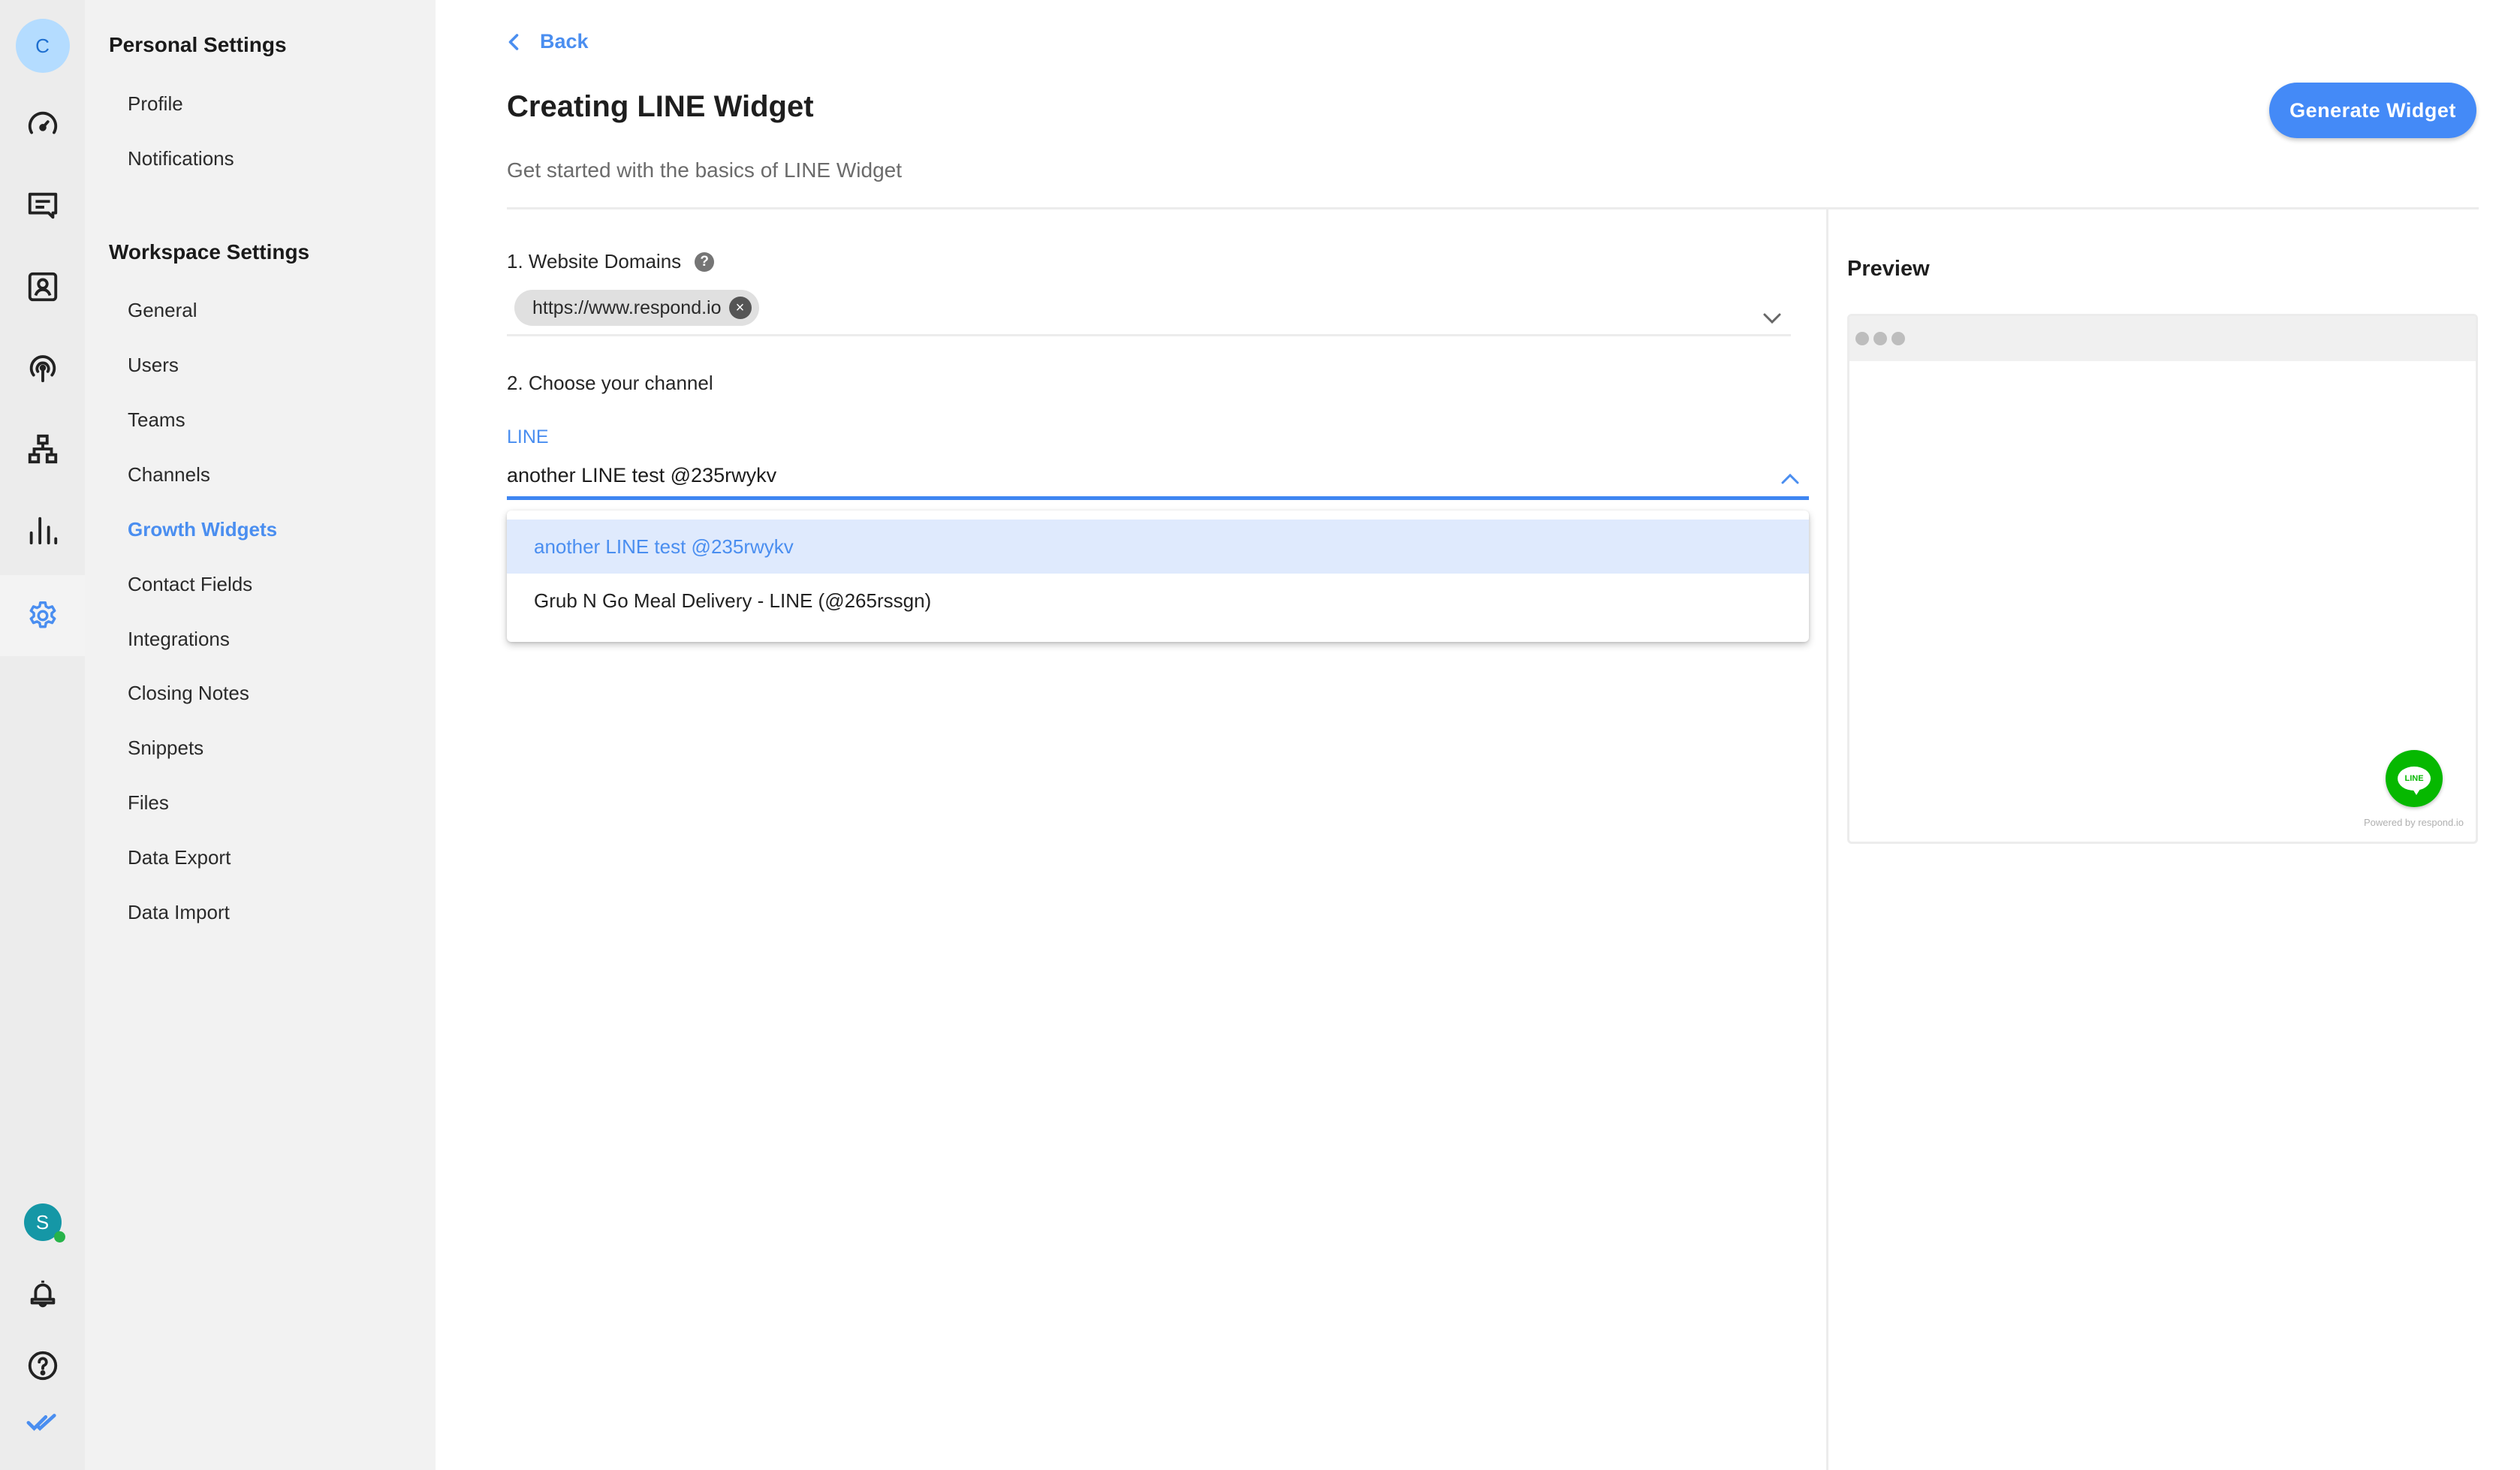 This screenshot has height=1470, width=2520. Describe the element at coordinates (1888, 269) in the screenshot. I see `preview-heading: Preview` at that location.